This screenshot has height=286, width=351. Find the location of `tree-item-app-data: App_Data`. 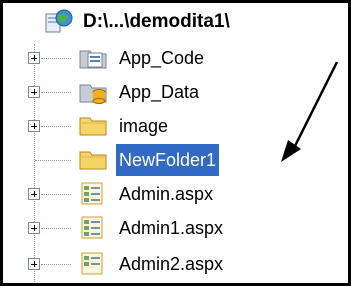

tree-item-app-data: App_Data is located at coordinates (175, 93).